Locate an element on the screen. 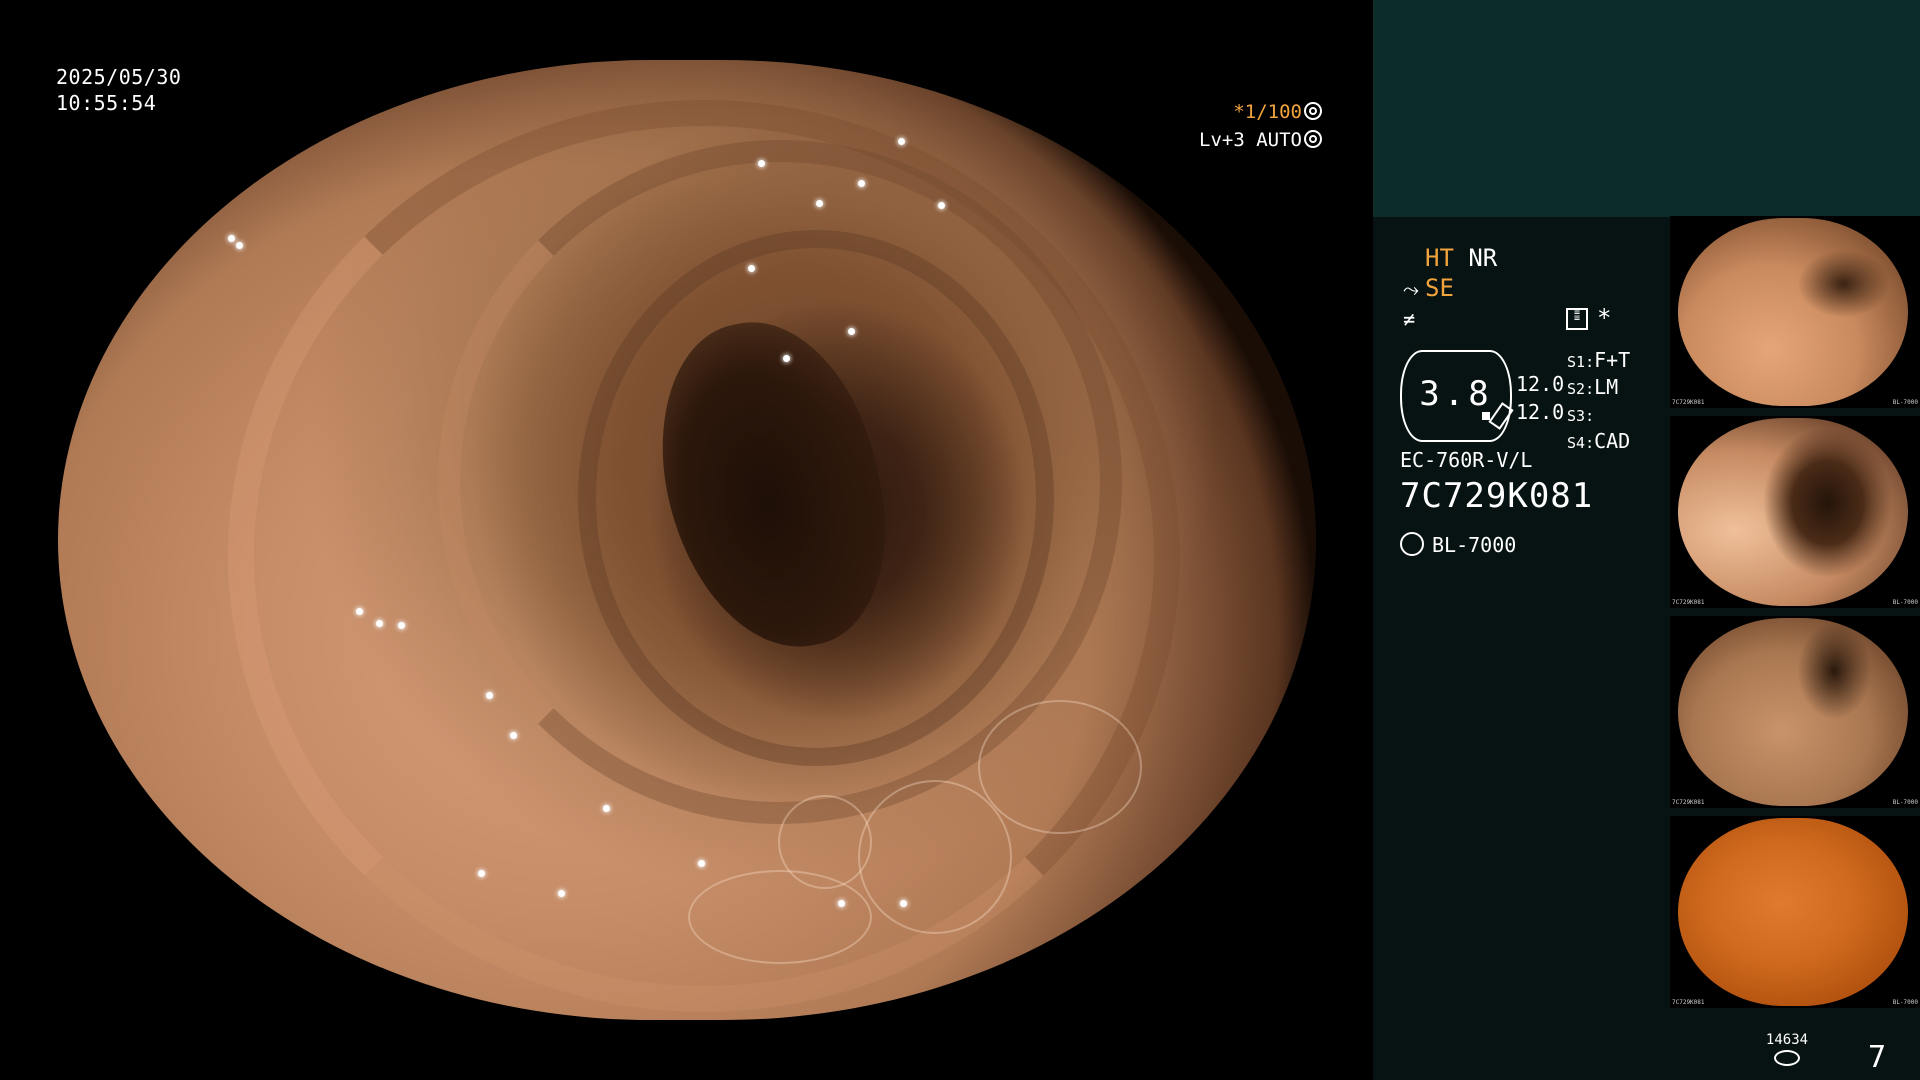 This screenshot has height=1080, width=1920. zoom-indicator: 3.8 is located at coordinates (1457, 396).